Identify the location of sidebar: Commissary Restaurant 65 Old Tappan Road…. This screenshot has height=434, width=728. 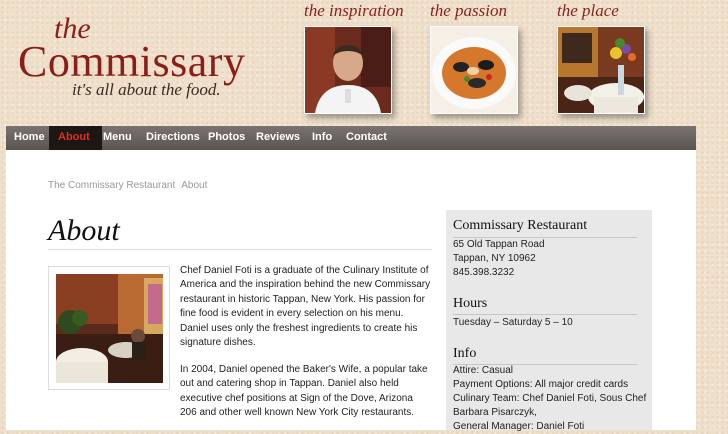
(549, 321).